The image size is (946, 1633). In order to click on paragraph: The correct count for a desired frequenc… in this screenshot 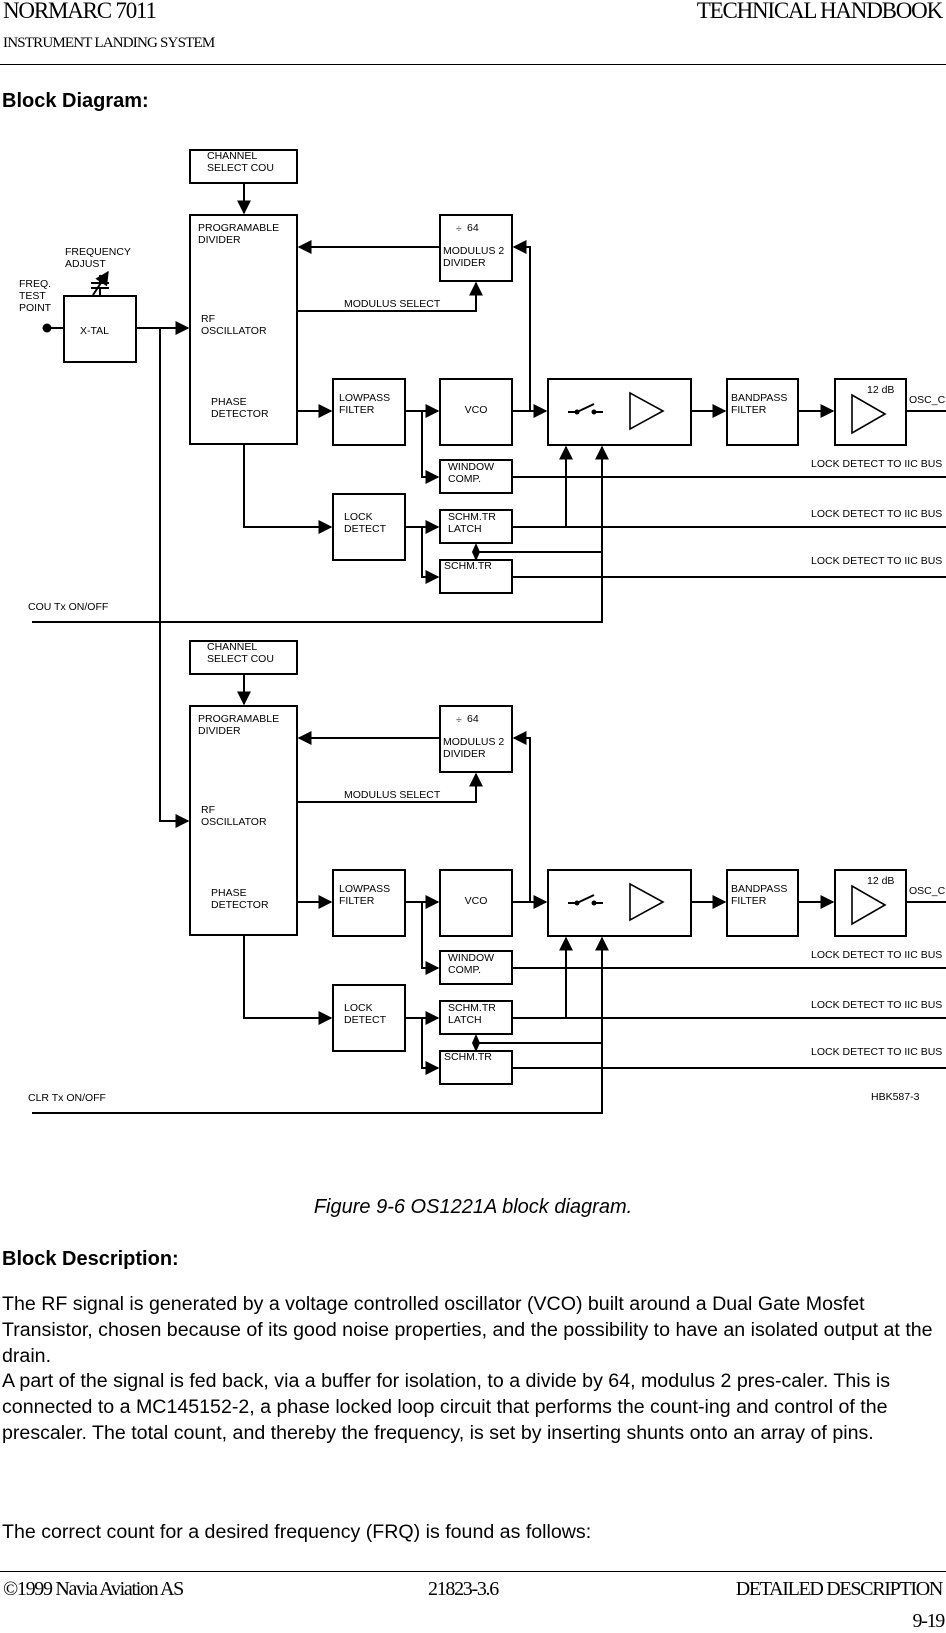, I will do `click(297, 1532)`.